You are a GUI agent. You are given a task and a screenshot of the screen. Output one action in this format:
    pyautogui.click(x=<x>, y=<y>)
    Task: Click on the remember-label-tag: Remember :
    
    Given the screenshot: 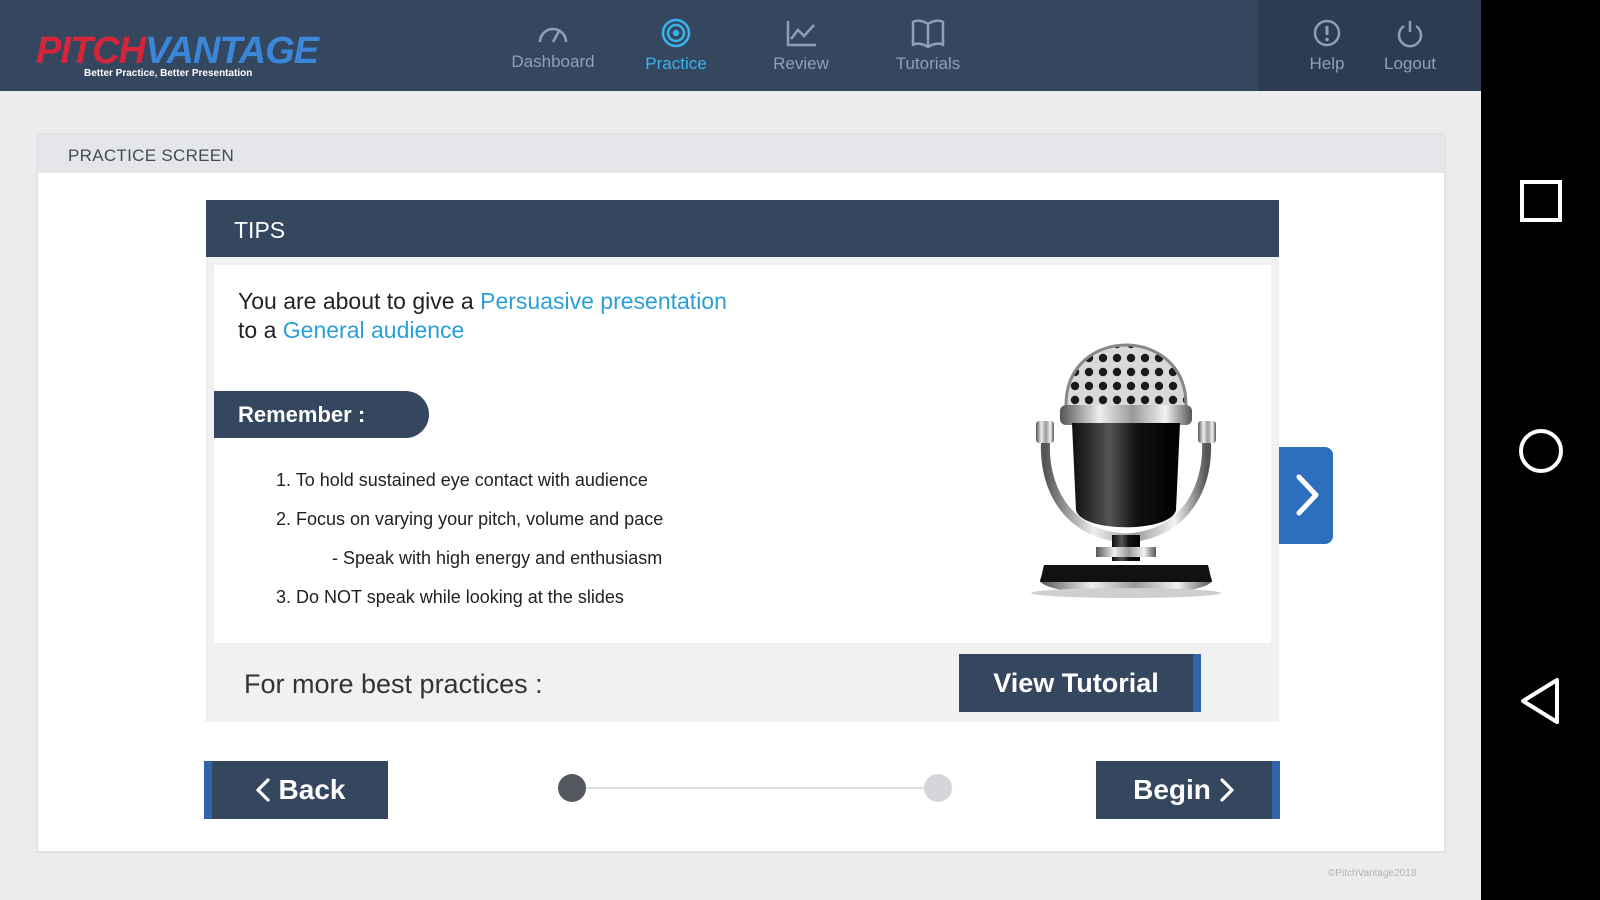 What is the action you would take?
    pyautogui.click(x=321, y=414)
    